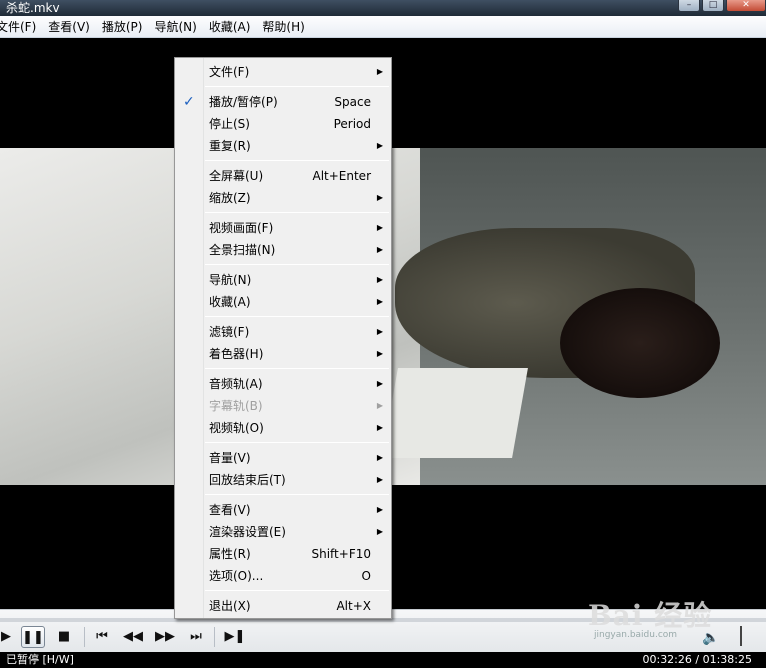  Describe the element at coordinates (383, 27) in the screenshot. I see `menu-bar: 文件(F) 查看(V) 播放(P) 导航(N) 收藏(A) 帮助(H)` at that location.